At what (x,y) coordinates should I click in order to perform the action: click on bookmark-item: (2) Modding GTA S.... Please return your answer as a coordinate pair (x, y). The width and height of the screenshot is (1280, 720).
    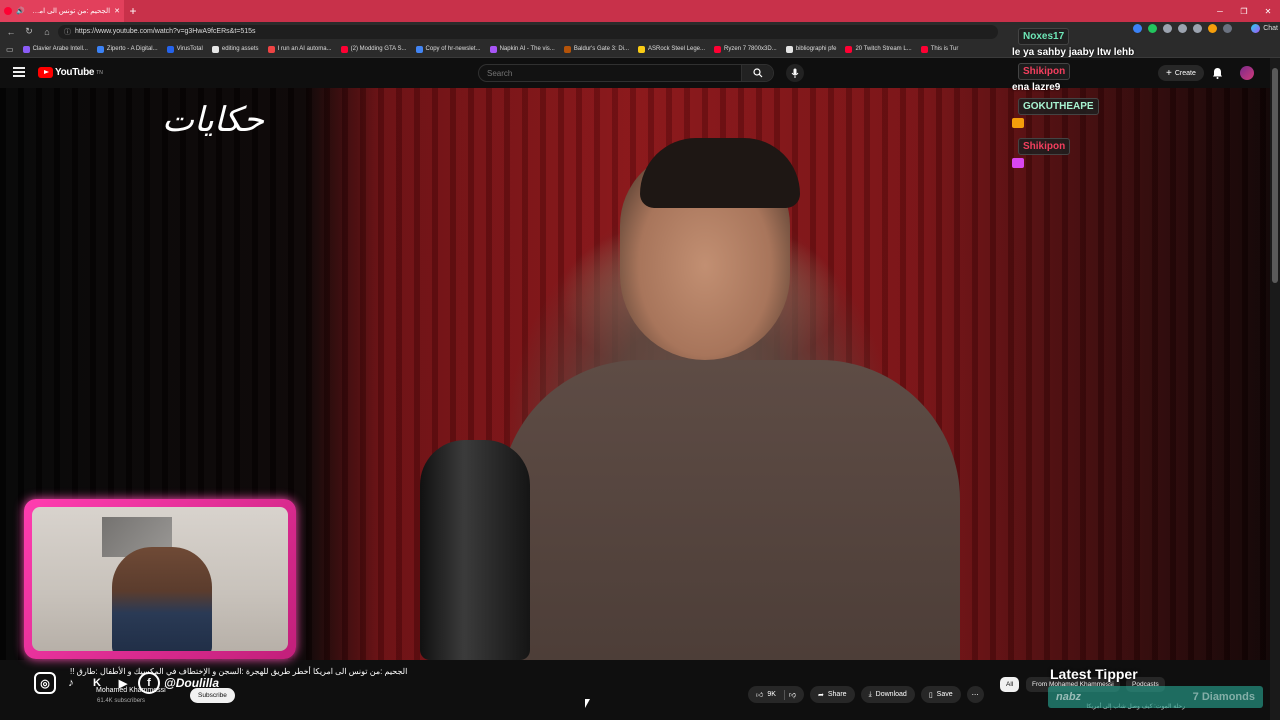
    Looking at the image, I should click on (373, 49).